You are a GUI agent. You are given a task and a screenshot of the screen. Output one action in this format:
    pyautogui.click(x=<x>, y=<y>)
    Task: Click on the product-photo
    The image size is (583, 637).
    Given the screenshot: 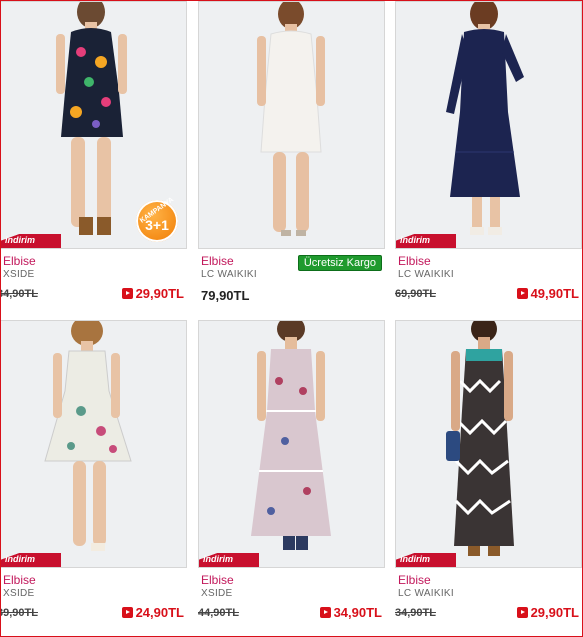 What is the action you would take?
    pyautogui.click(x=291, y=125)
    